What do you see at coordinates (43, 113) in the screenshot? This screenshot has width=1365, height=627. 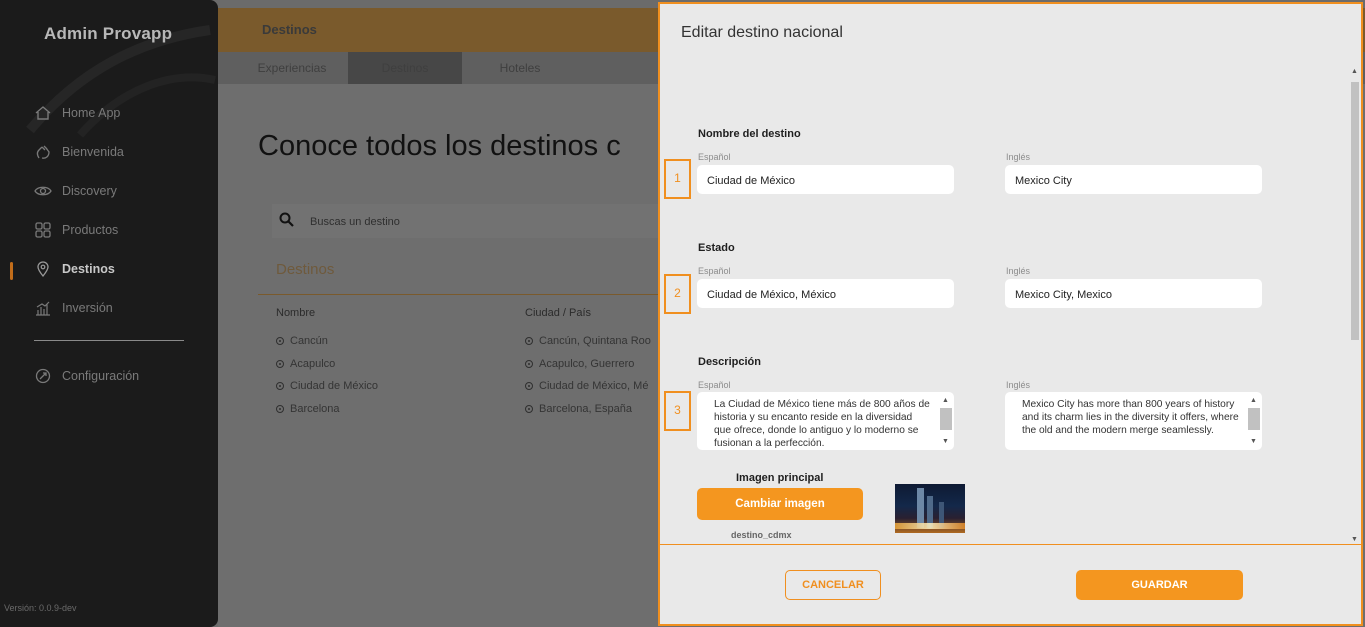 I see `home-icon` at bounding box center [43, 113].